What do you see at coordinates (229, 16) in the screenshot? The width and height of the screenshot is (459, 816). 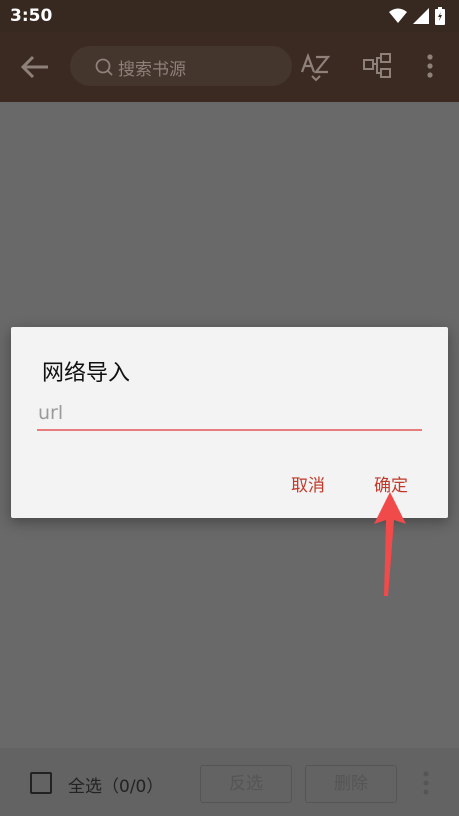 I see `status-bar: 3:50` at bounding box center [229, 16].